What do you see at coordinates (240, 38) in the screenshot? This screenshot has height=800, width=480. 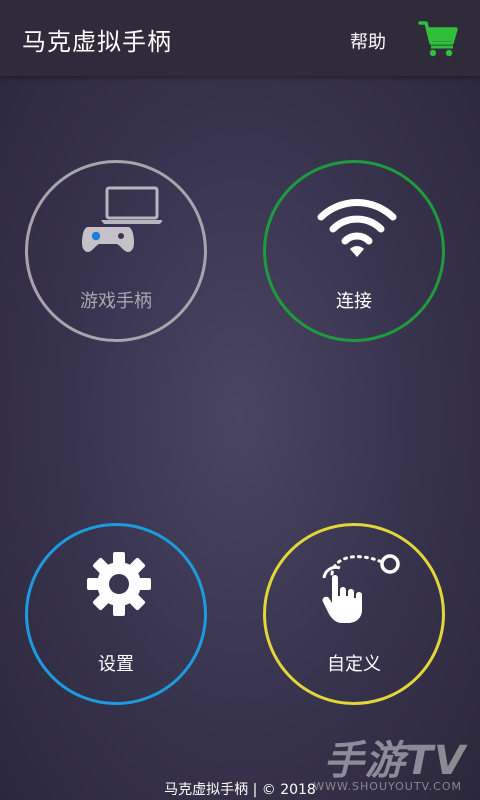 I see `app-bar: 马克虚拟手柄 帮助` at bounding box center [240, 38].